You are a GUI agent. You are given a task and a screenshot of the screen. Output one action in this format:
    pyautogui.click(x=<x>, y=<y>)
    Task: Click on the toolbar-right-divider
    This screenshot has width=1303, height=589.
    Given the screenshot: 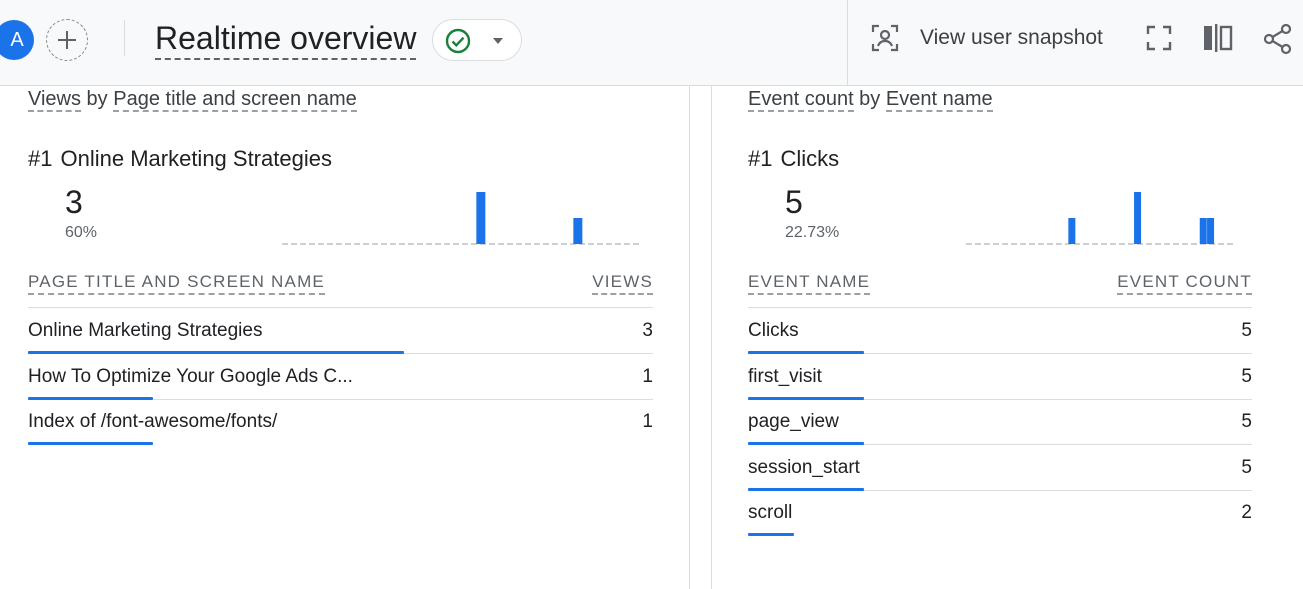 What is the action you would take?
    pyautogui.click(x=847, y=43)
    